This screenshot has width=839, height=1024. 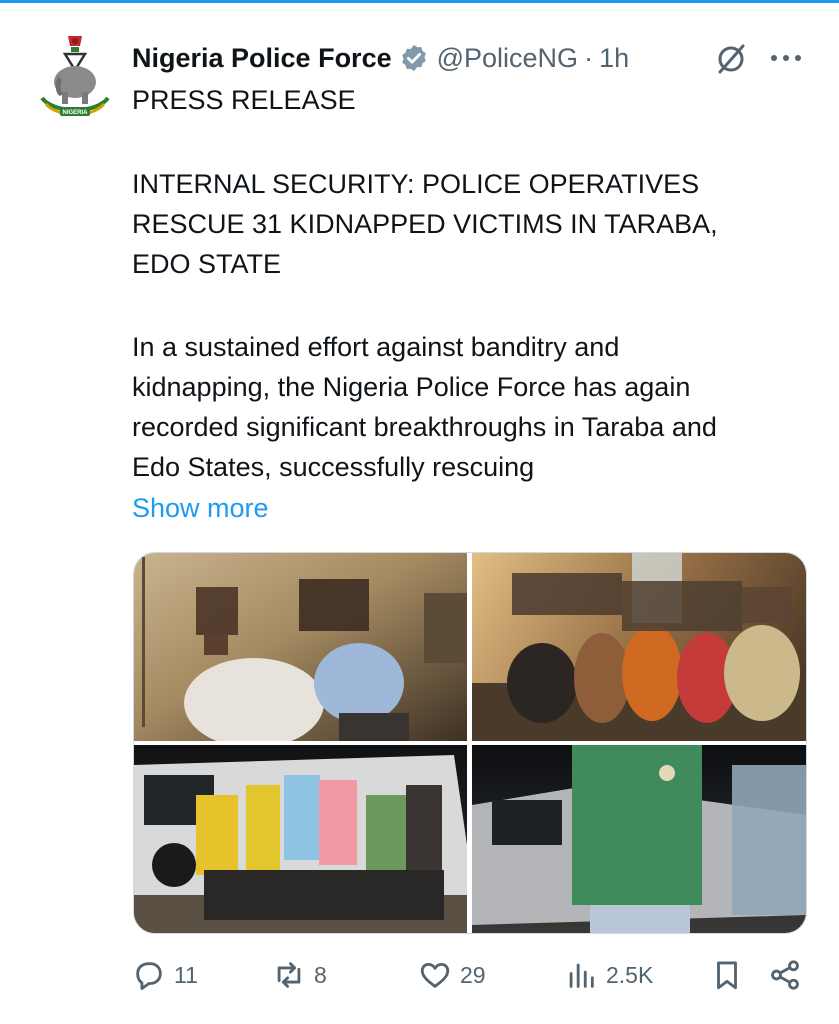 I want to click on timestamp: 1h, so click(x=614, y=58).